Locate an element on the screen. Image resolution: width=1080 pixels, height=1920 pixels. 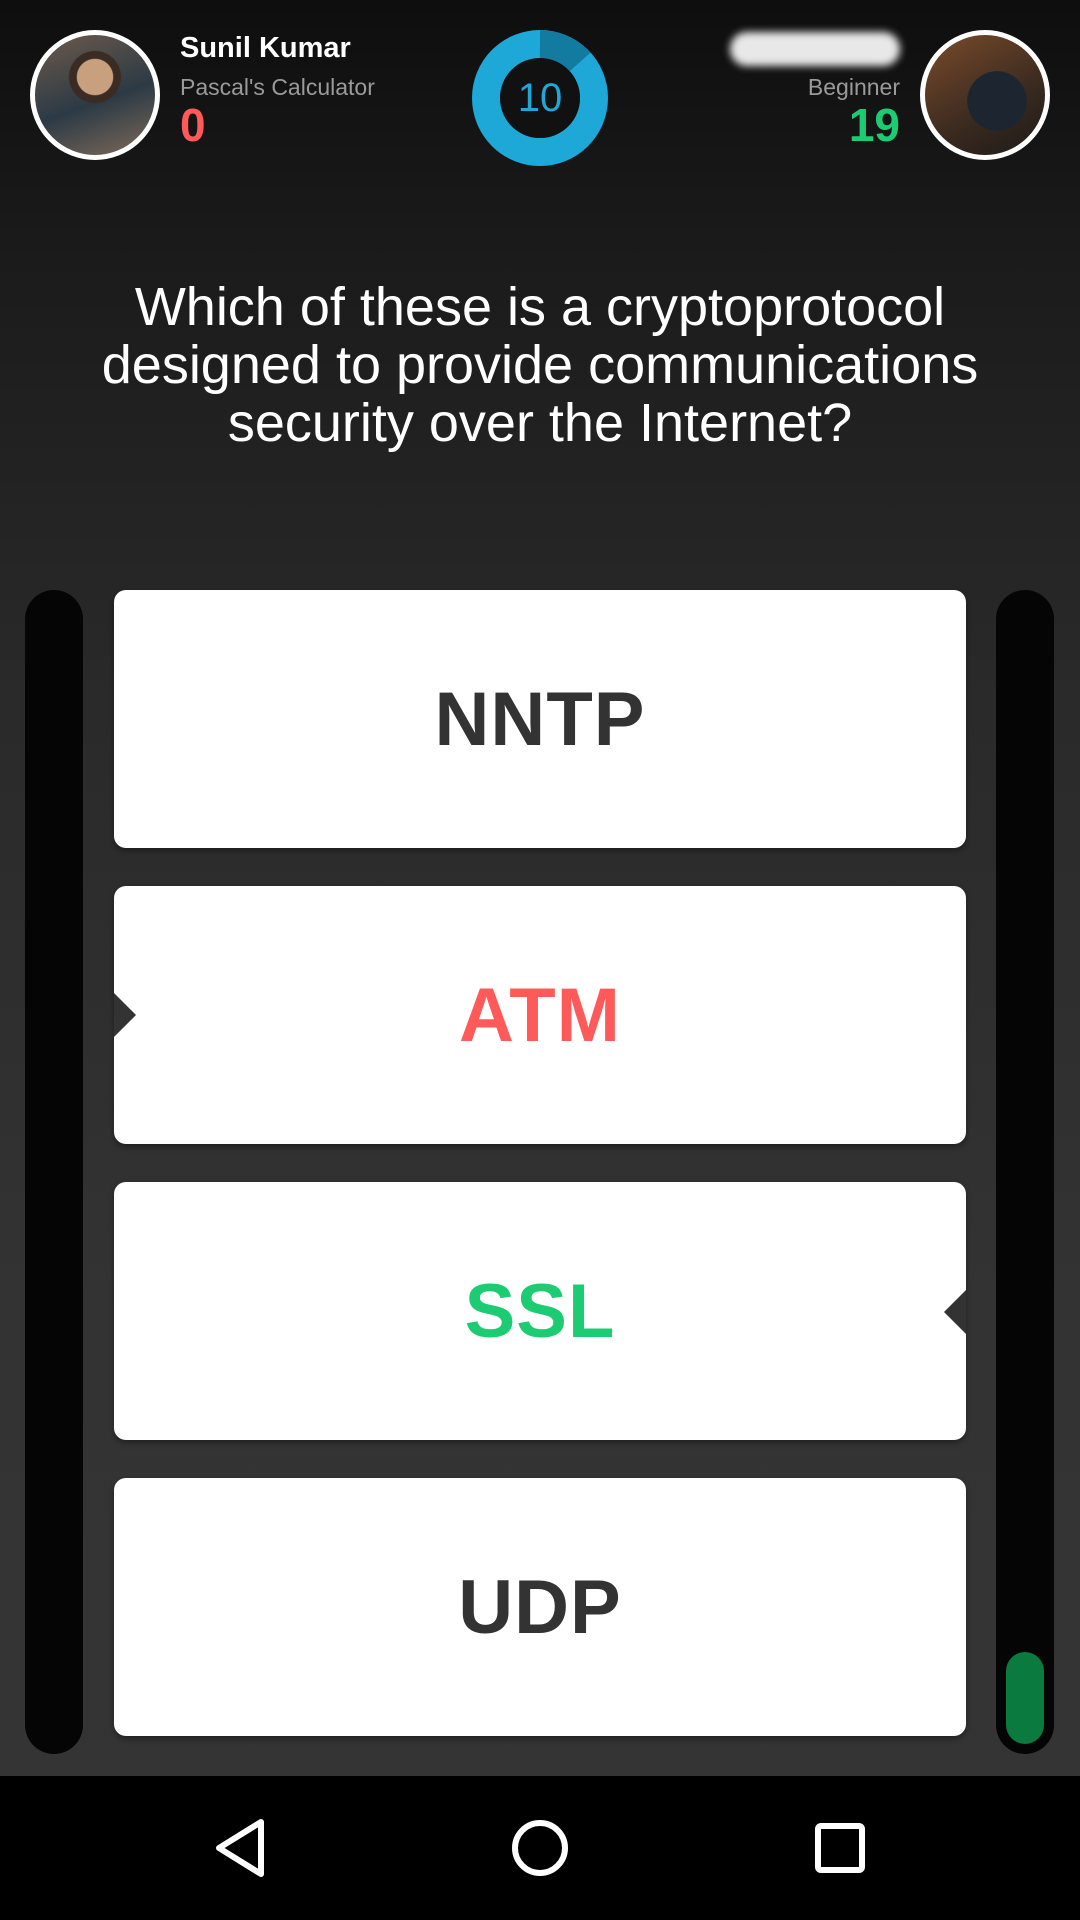
player1-title: Pascal's Calculator is located at coordinates (277, 87).